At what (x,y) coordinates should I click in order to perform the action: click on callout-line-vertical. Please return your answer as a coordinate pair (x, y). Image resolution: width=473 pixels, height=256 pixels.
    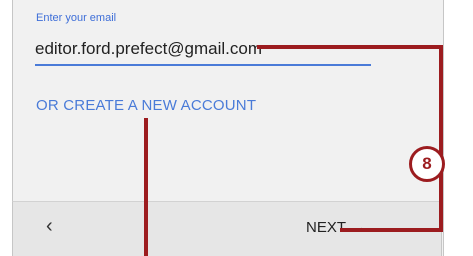
    Looking at the image, I should click on (441, 138).